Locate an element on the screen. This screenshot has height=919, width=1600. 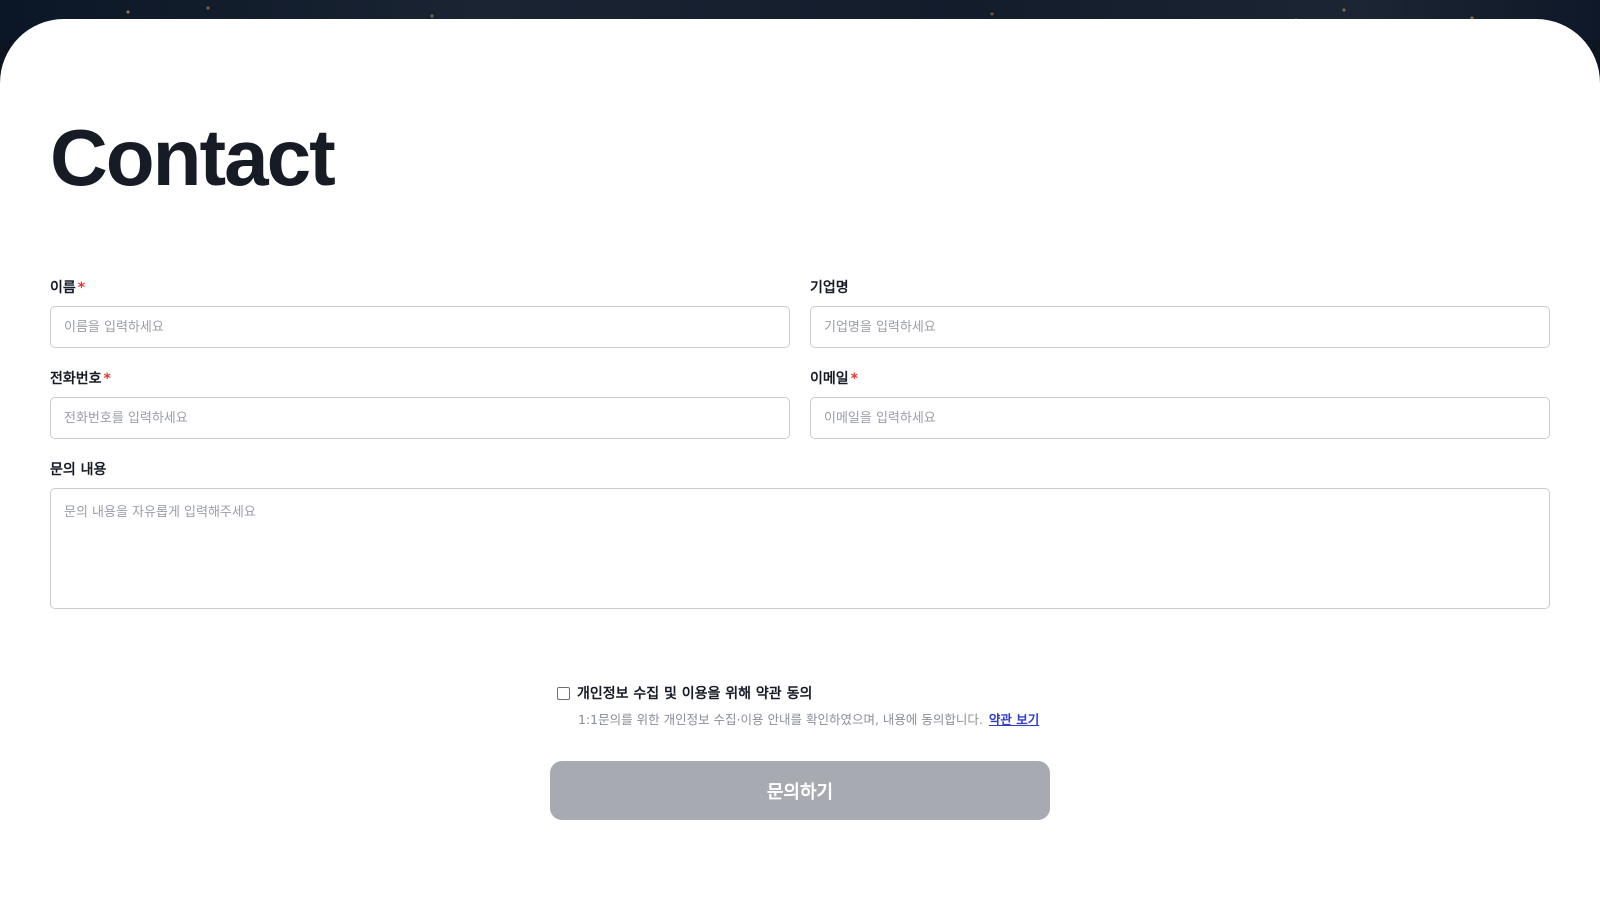
name-input is located at coordinates (420, 327).